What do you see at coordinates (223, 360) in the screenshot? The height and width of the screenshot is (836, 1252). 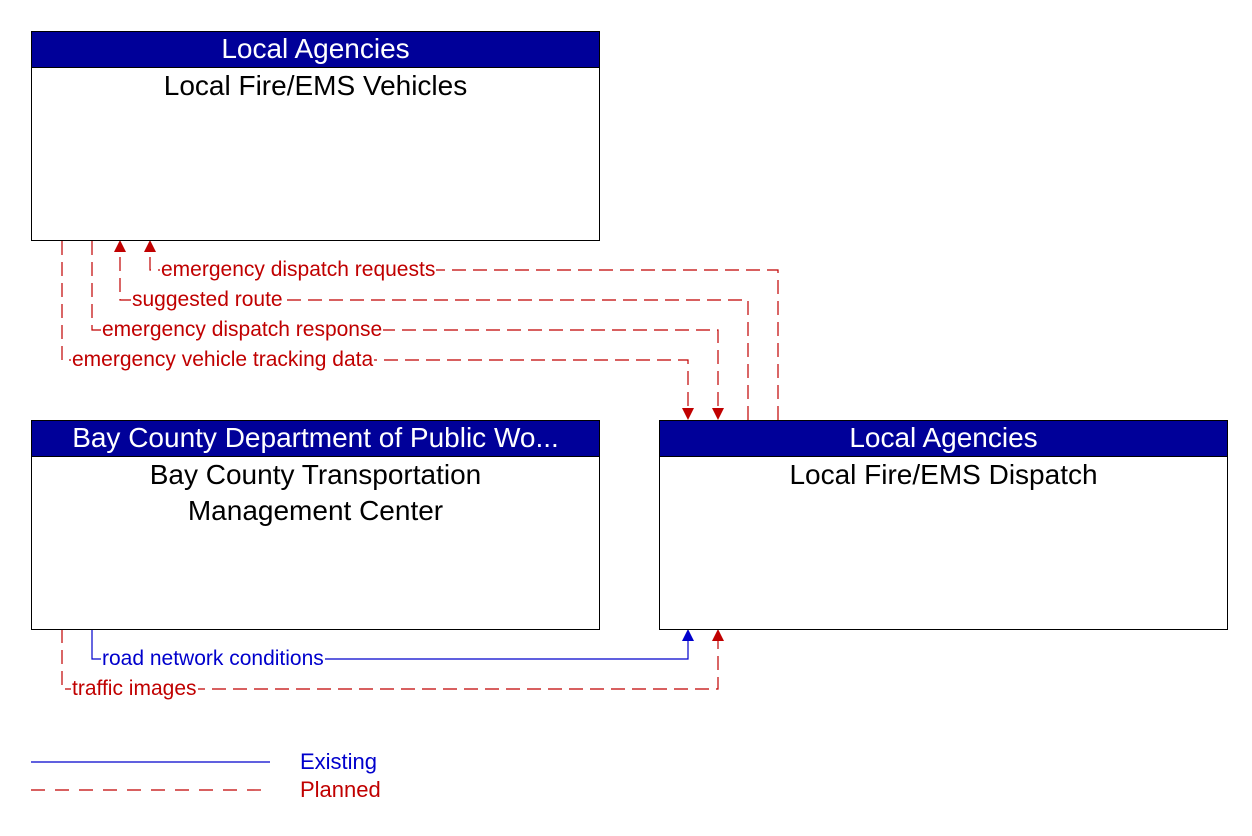 I see `flow-label-emergency-vehicle-tracking-data: emergency vehicle tracking data` at bounding box center [223, 360].